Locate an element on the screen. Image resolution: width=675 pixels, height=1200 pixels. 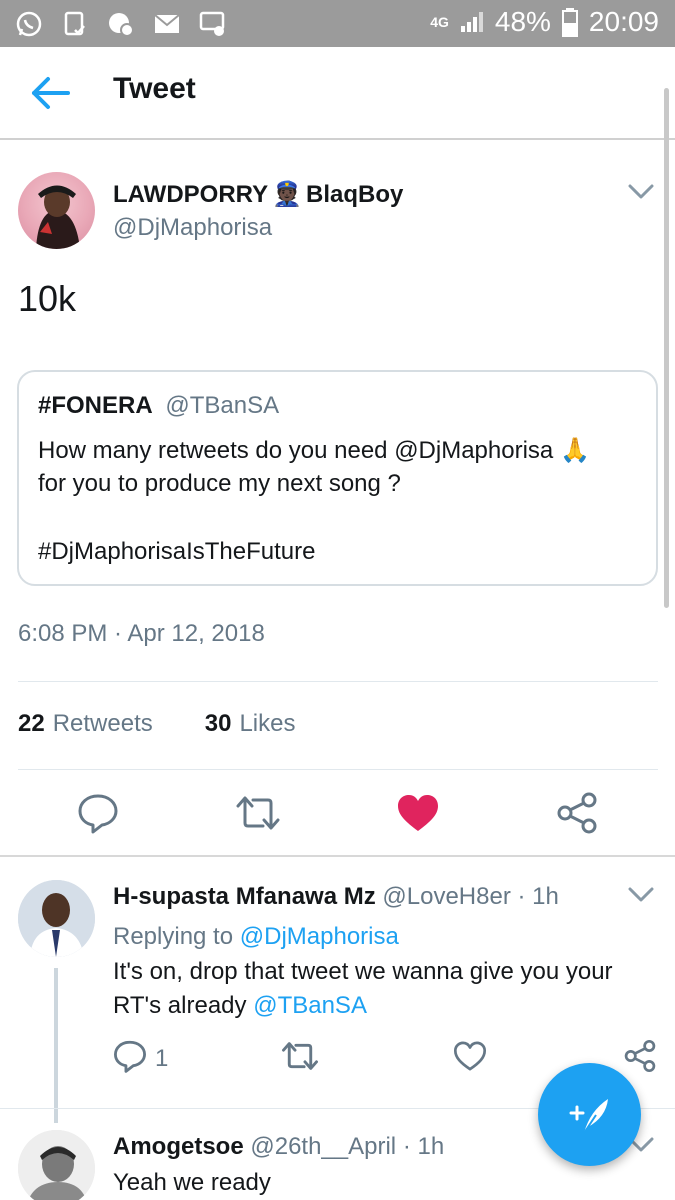
compose-button is located at coordinates (589, 1114).